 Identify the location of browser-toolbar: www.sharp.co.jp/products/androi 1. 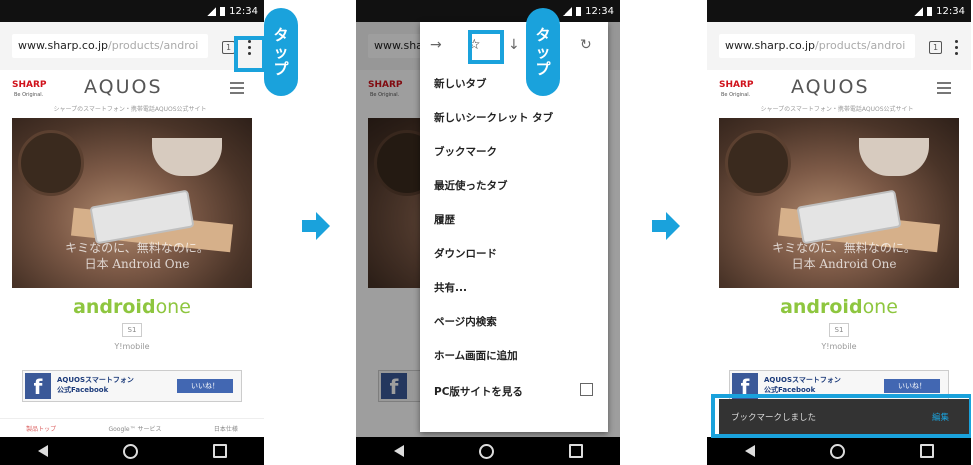
(839, 46).